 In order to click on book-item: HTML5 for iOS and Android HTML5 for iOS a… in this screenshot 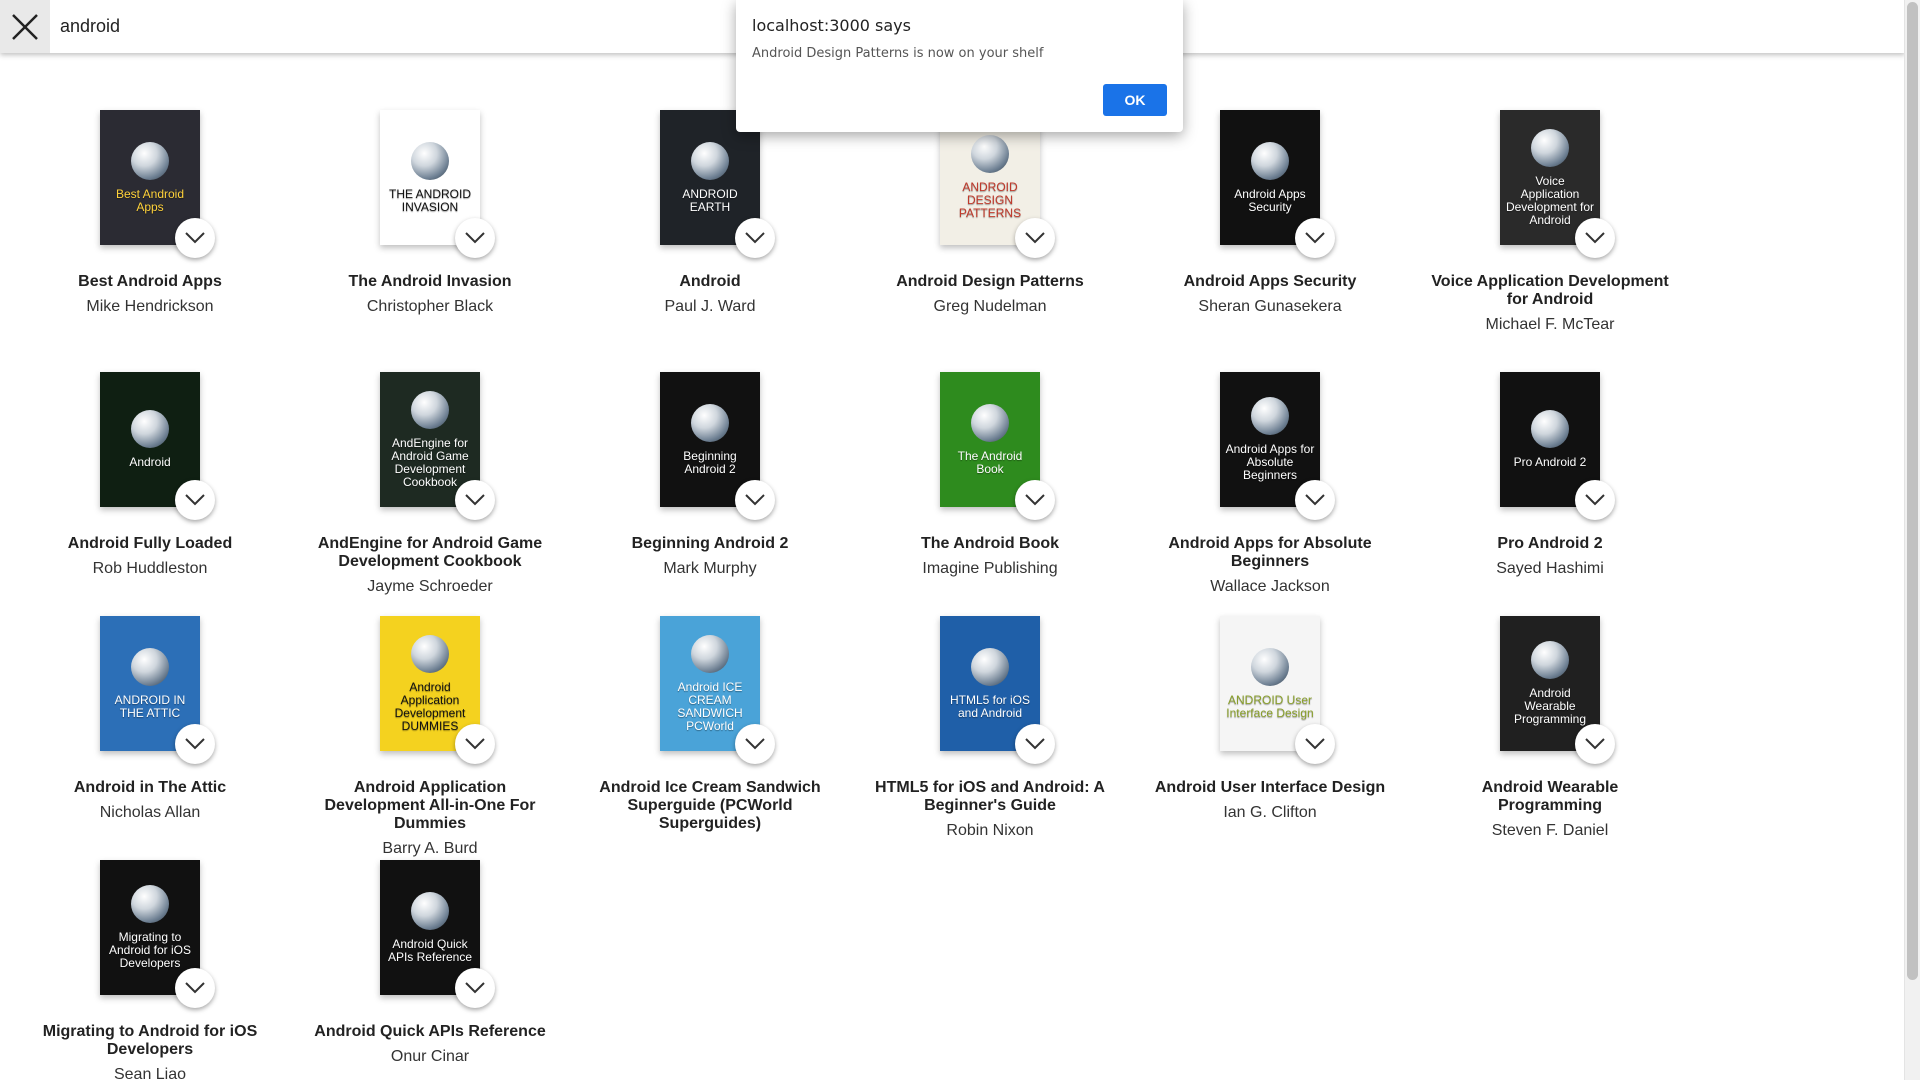, I will do `click(990, 715)`.